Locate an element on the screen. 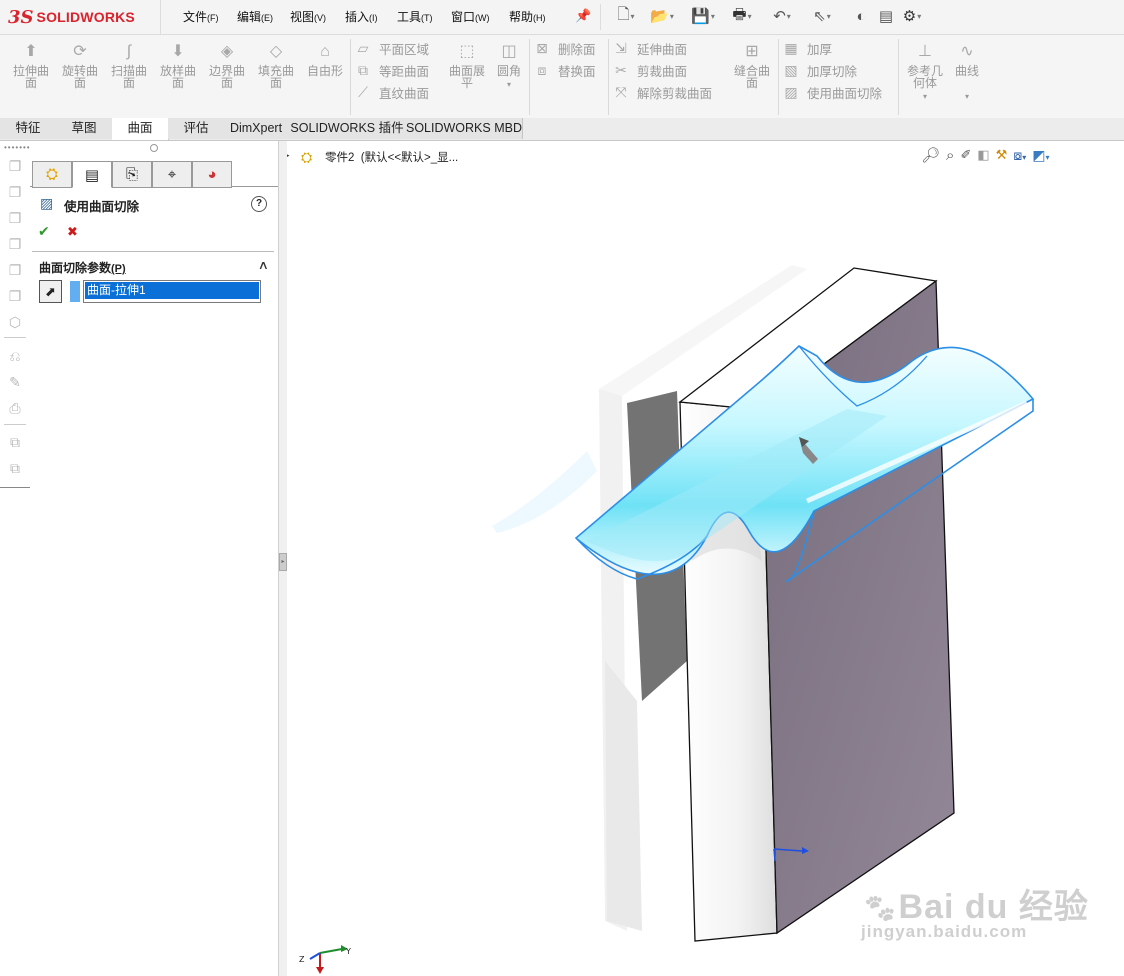  solidworks-logo-text: SOLIDWORKS is located at coordinates (85, 17).